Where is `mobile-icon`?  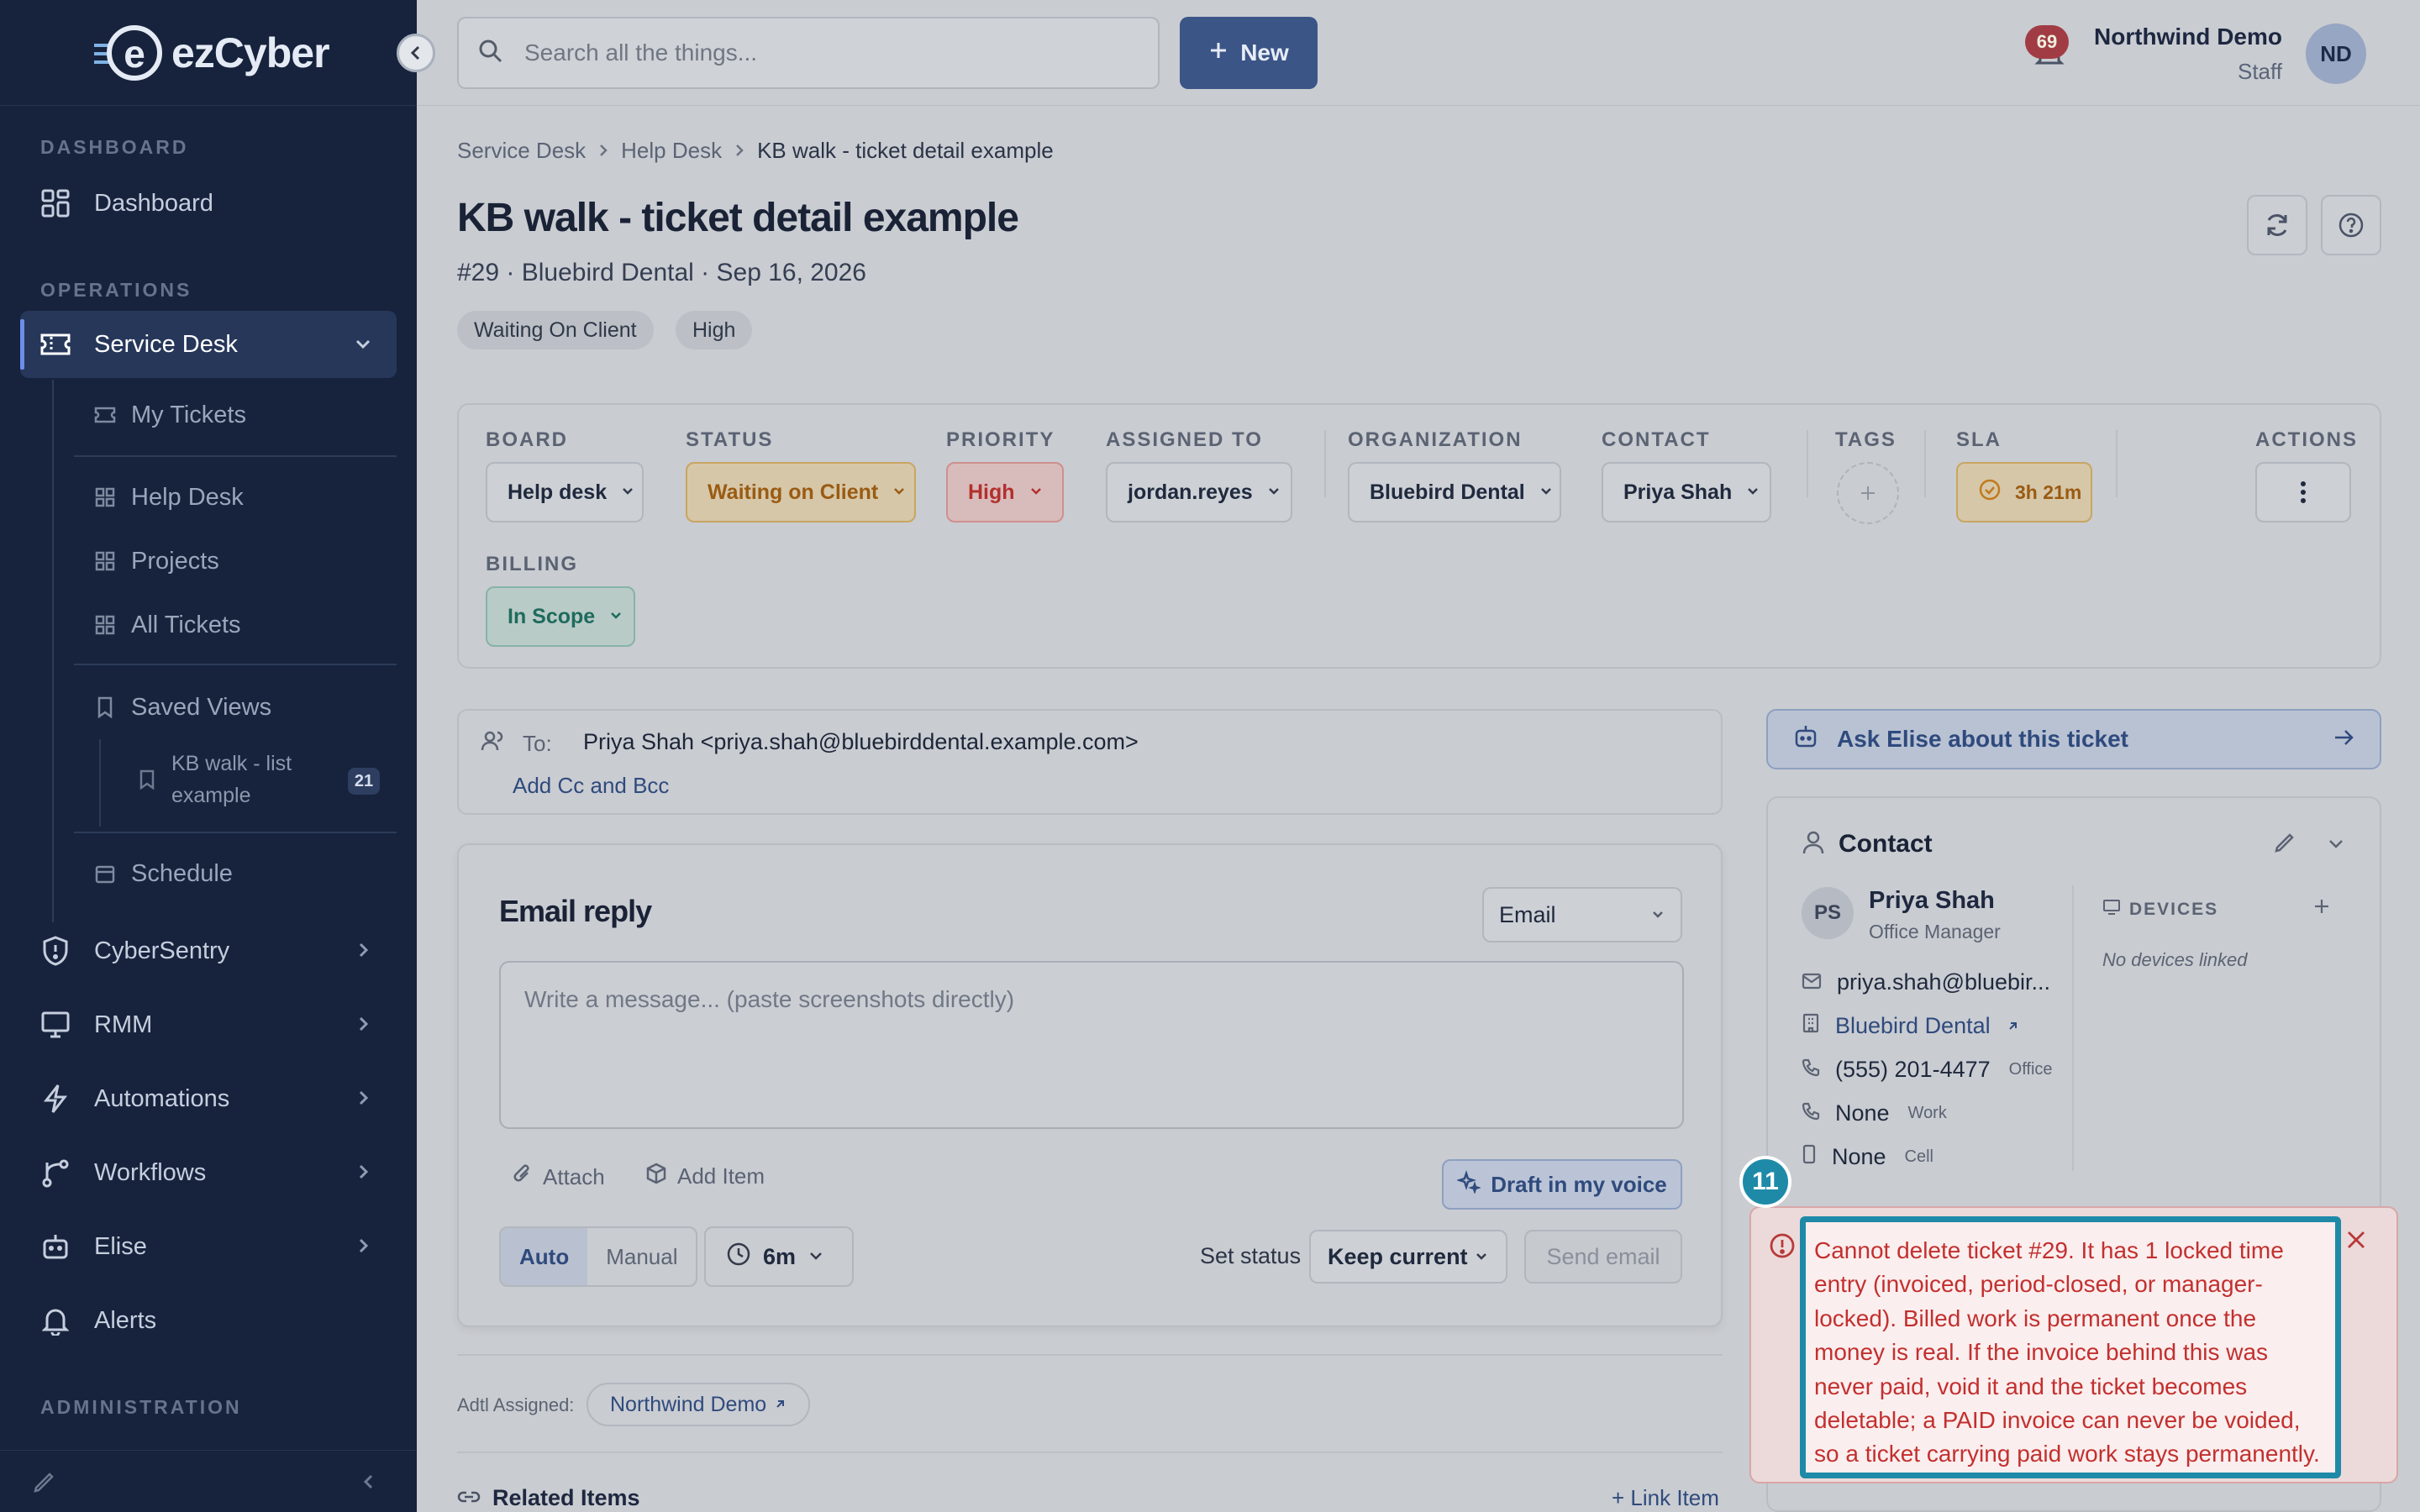 mobile-icon is located at coordinates (1809, 1157).